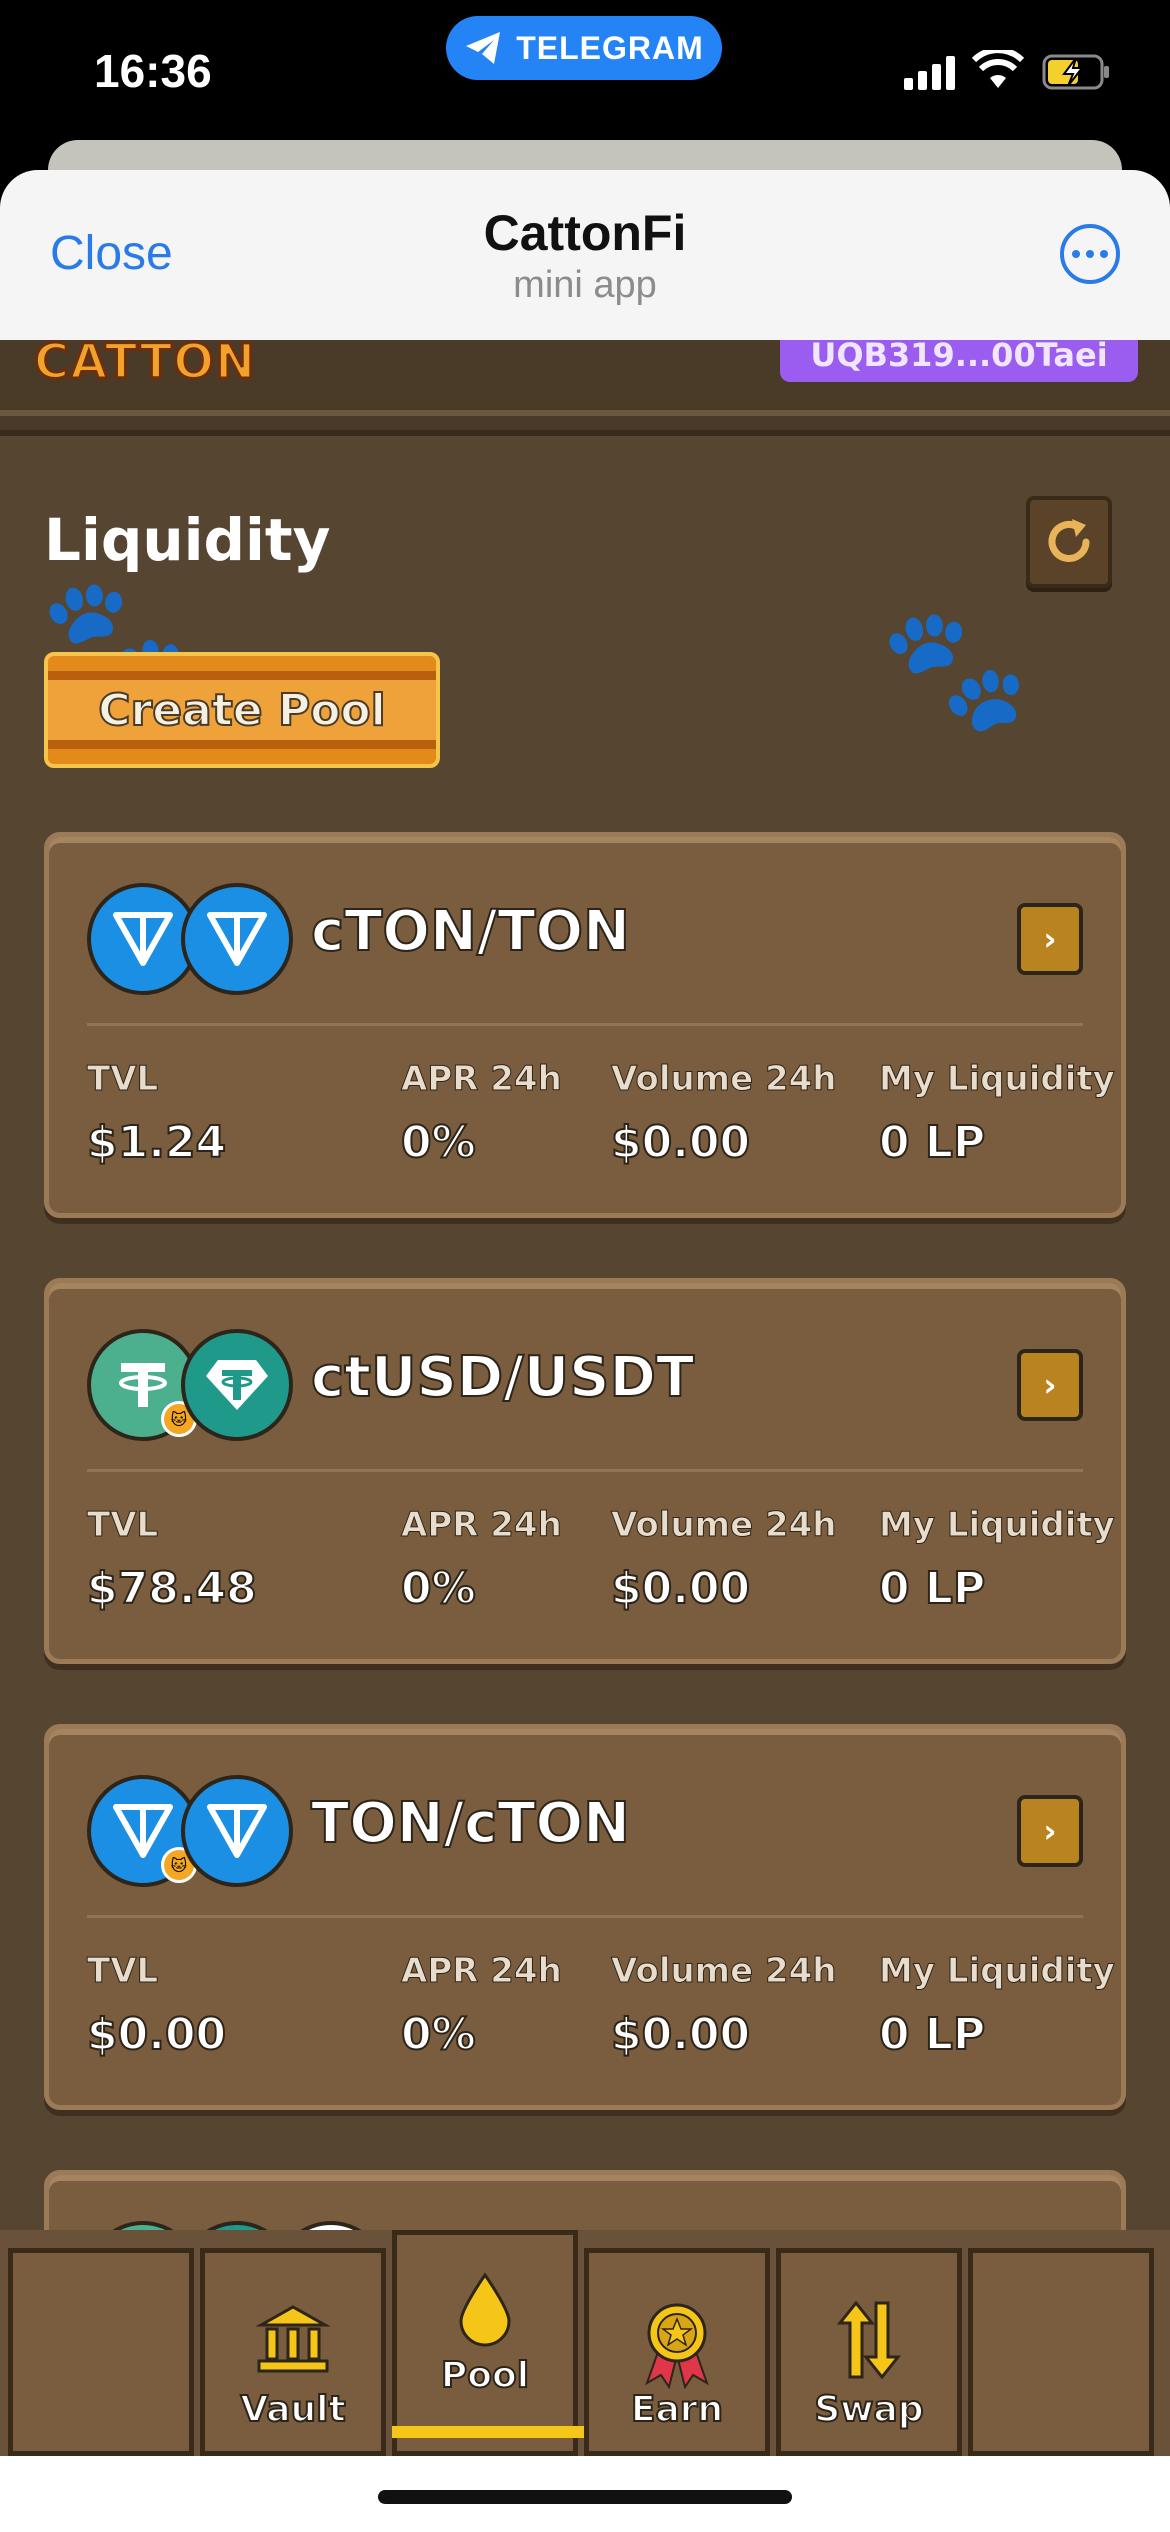 The width and height of the screenshot is (1170, 2532). Describe the element at coordinates (1075, 72) in the screenshot. I see `battery-charging-icon` at that location.